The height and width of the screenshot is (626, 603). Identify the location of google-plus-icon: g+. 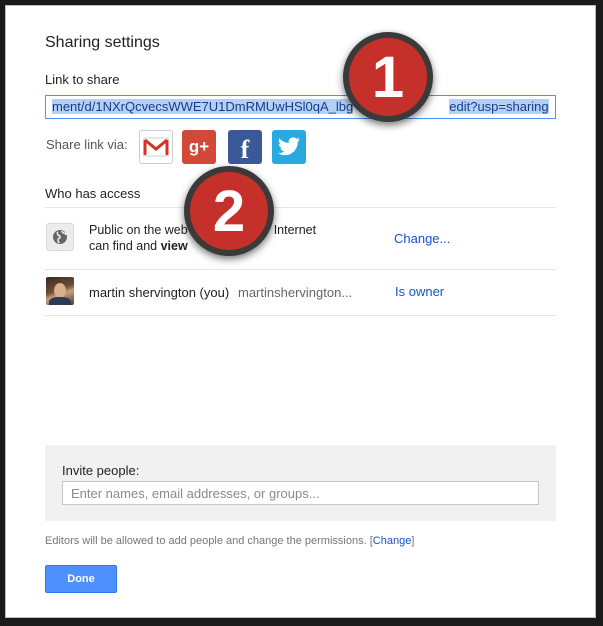
(199, 147).